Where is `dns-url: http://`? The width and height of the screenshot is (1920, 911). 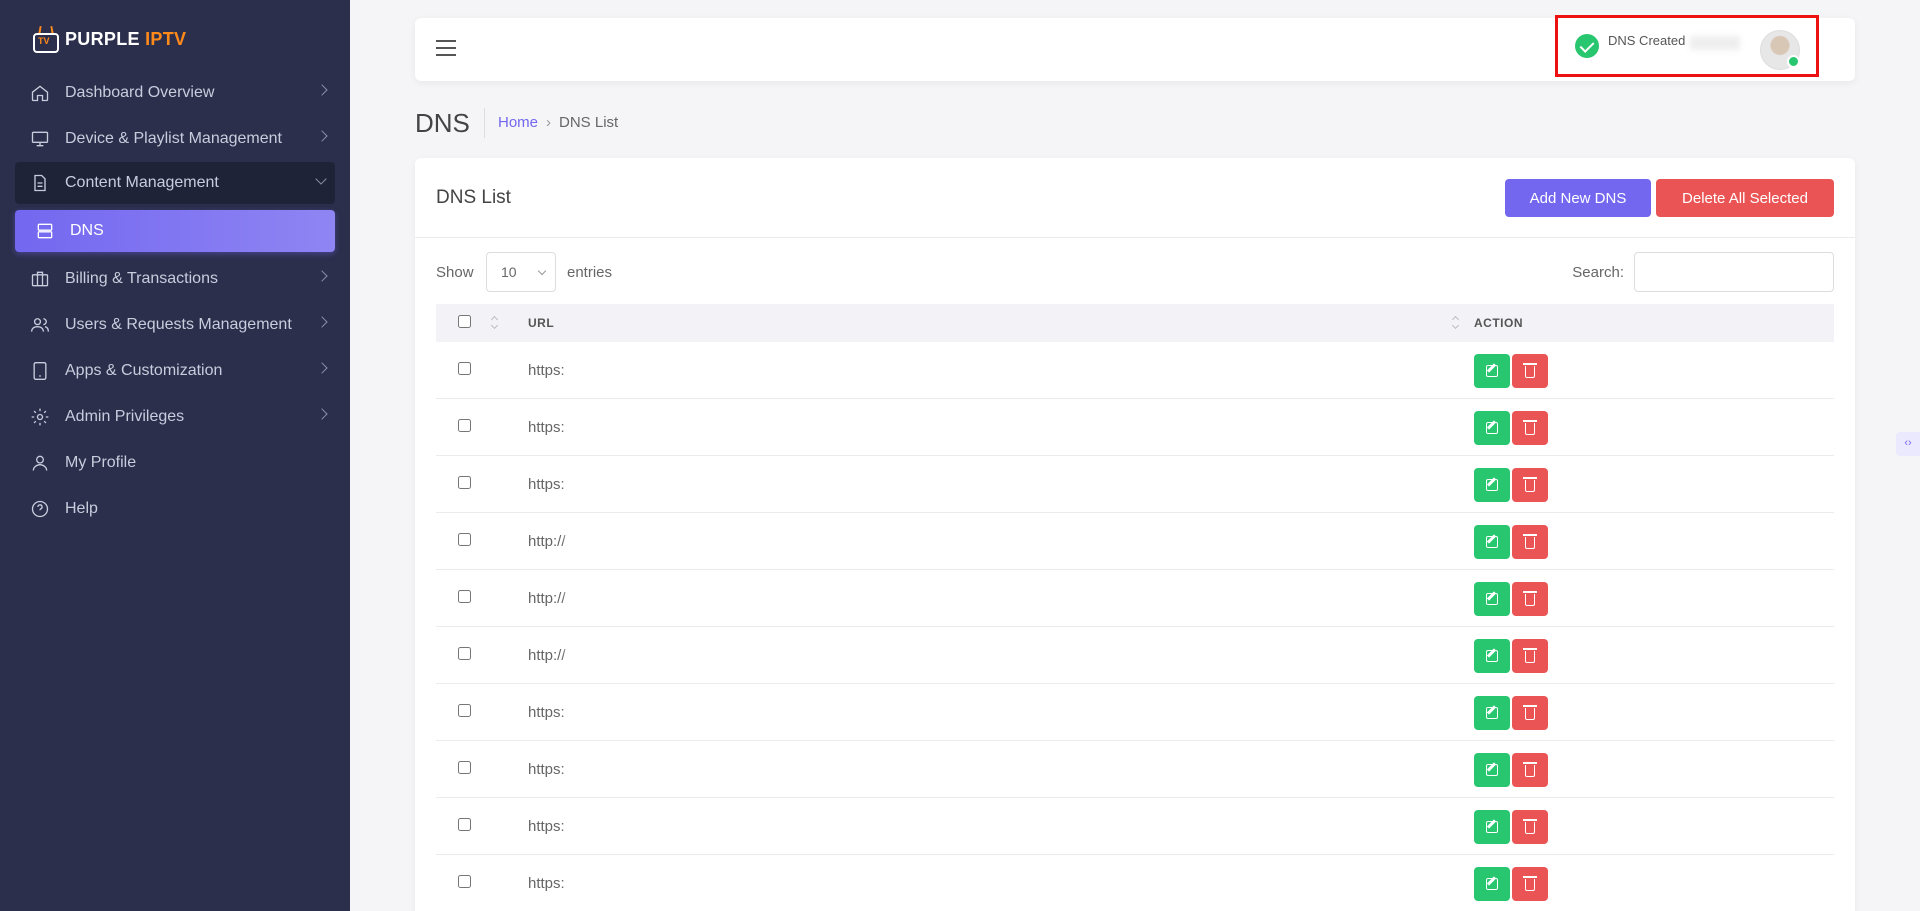
dns-url: http:// is located at coordinates (547, 655).